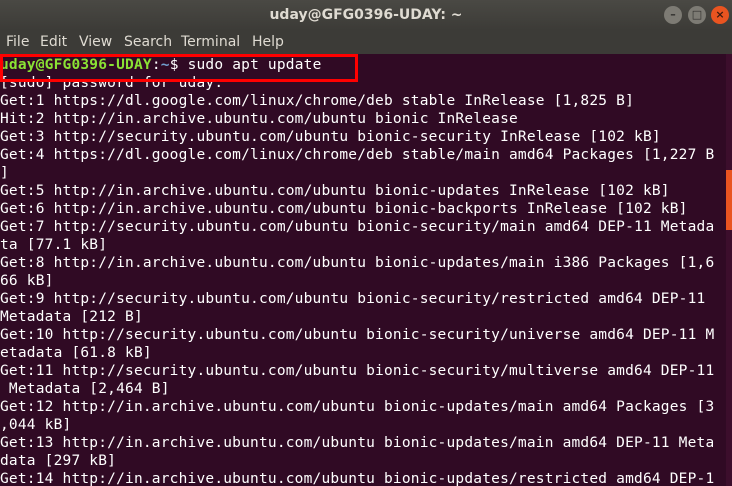 This screenshot has width=732, height=486. What do you see at coordinates (268, 42) in the screenshot?
I see `menu-help: Help` at bounding box center [268, 42].